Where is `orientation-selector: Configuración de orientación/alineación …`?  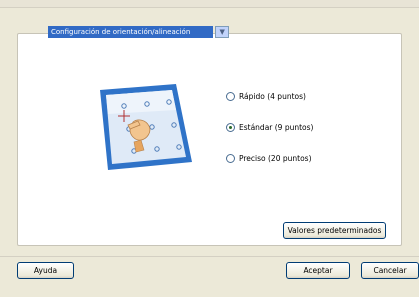
orientation-selector: Configuración de orientación/alineación … is located at coordinates (138, 32).